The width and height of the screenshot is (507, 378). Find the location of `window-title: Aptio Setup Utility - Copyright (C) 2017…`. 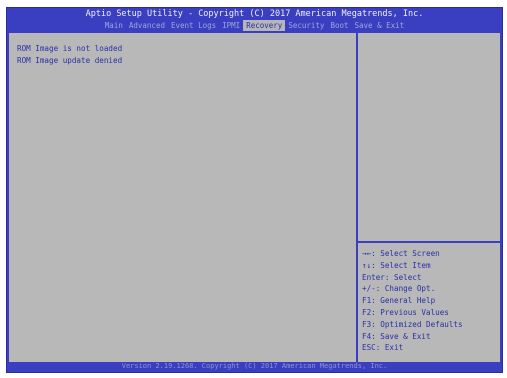

window-title: Aptio Setup Utility - Copyright (C) 2017… is located at coordinates (254, 14).